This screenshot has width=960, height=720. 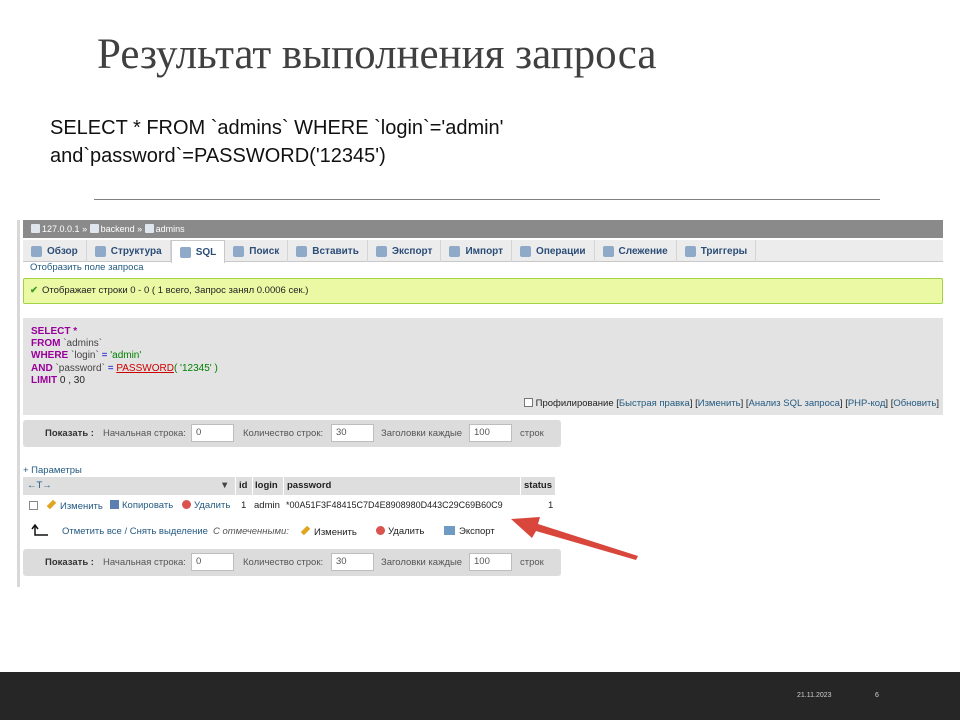 What do you see at coordinates (61, 229) in the screenshot?
I see `breadcrumb-server: 127.0.0.1` at bounding box center [61, 229].